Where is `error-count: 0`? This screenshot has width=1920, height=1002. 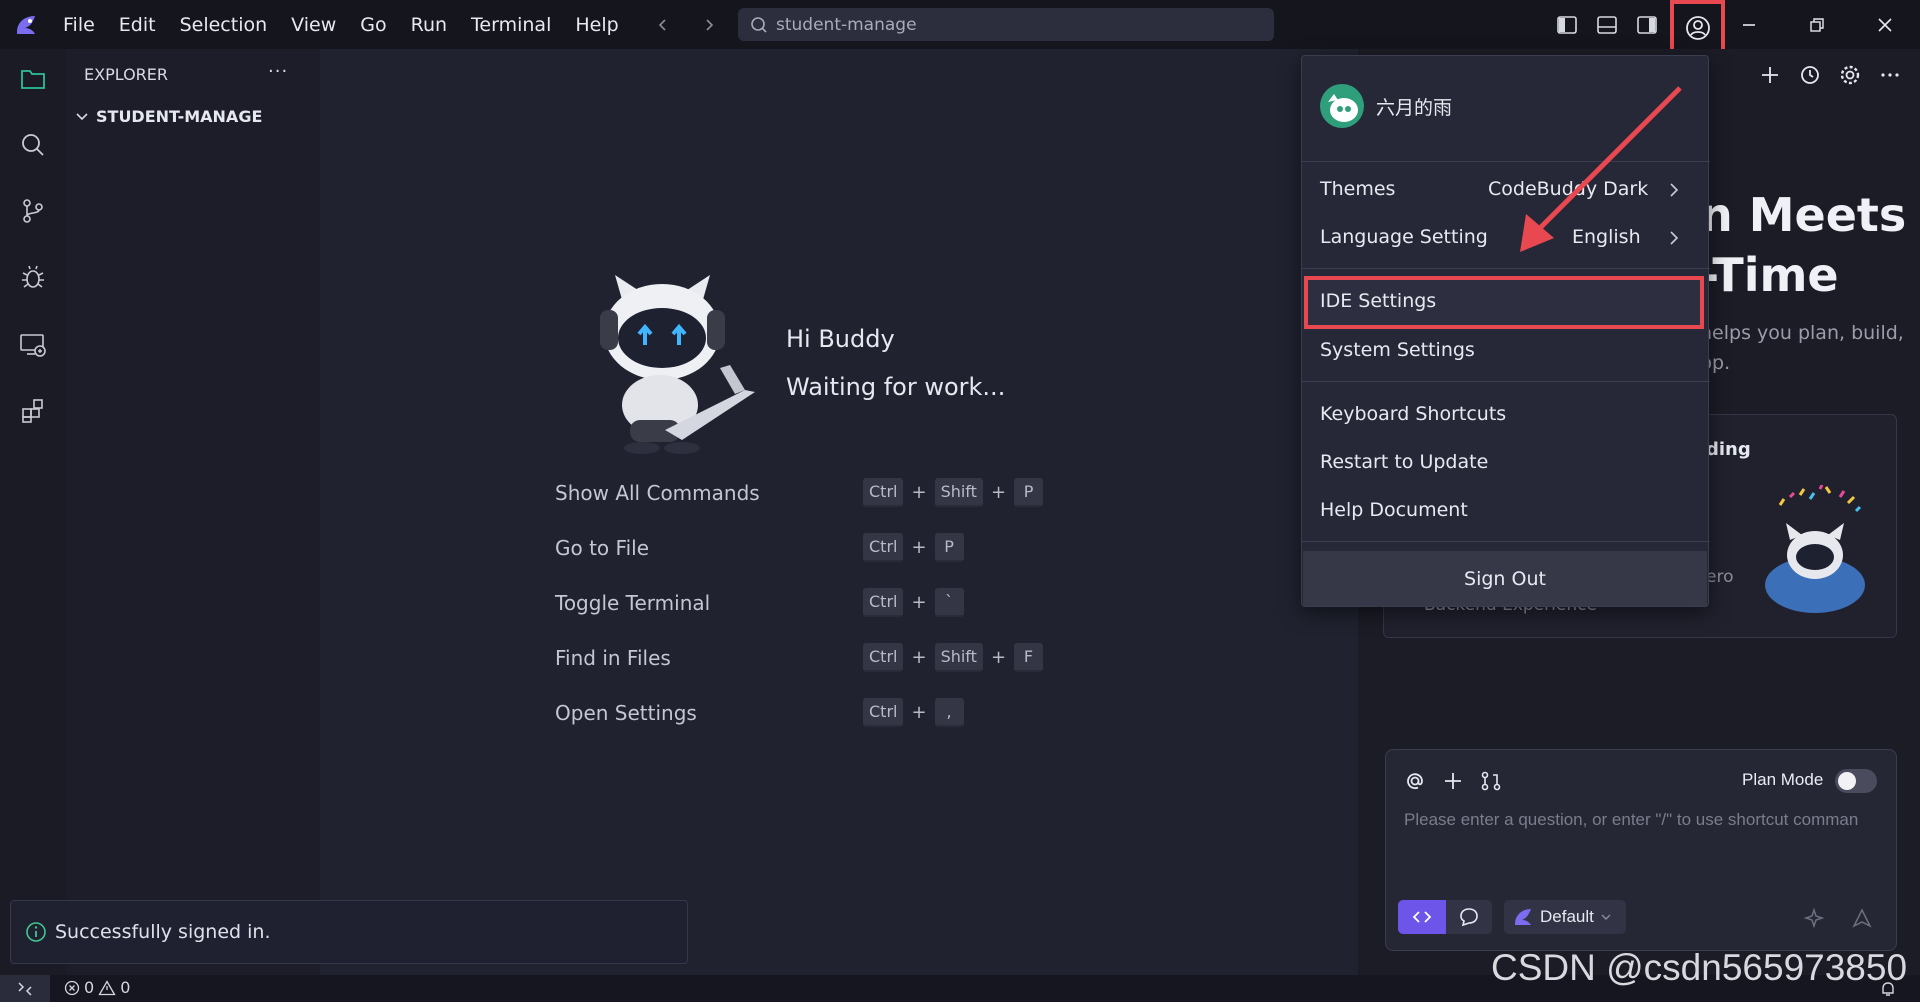
error-count: 0 is located at coordinates (89, 987).